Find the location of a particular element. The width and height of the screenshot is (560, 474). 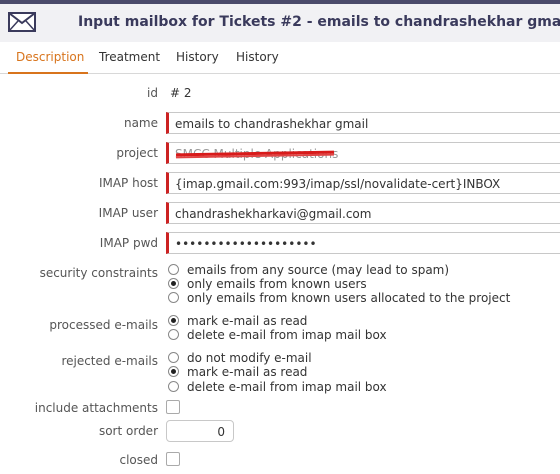

security-constraints-label: security constraints is located at coordinates (98, 273).